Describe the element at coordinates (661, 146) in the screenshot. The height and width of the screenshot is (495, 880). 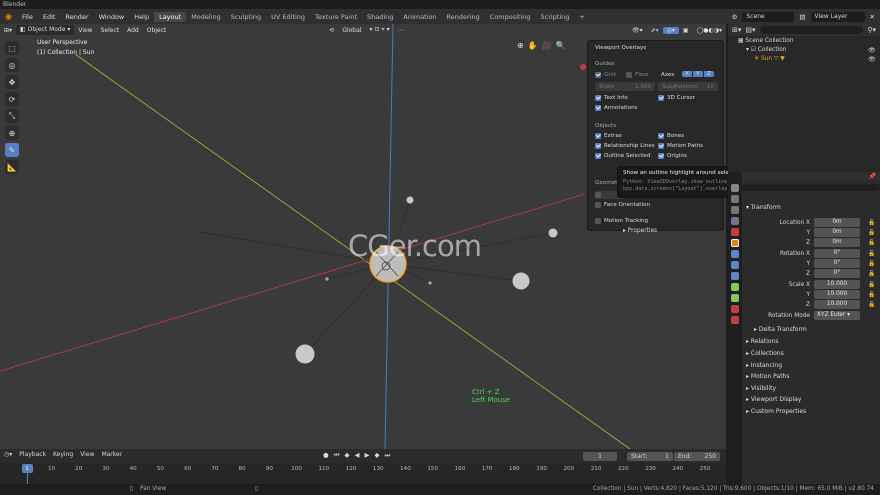
I see `motion-paths-checkbox` at that location.